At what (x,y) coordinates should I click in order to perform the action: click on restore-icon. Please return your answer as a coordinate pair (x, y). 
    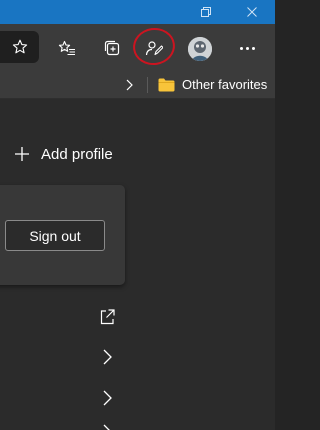
    Looking at the image, I should click on (206, 12).